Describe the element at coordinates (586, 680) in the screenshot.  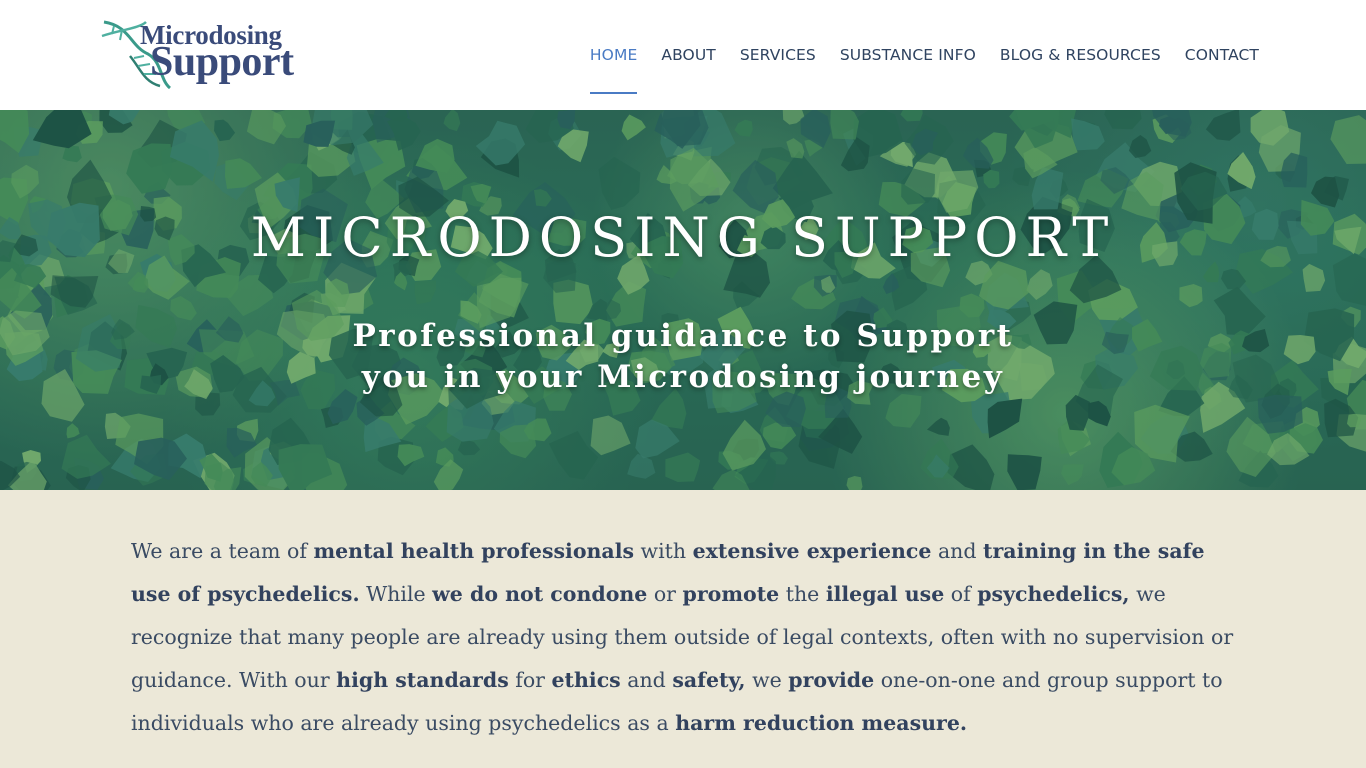
I see `intro-emphasis: ethics` at that location.